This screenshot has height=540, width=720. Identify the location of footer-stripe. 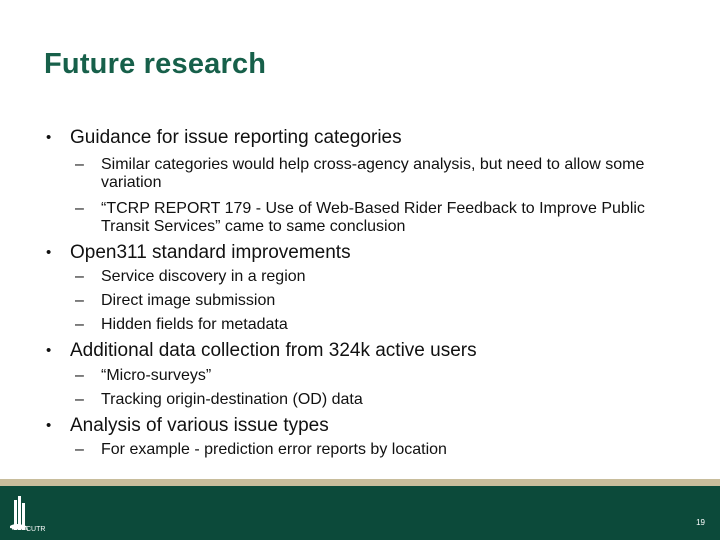
(360, 482).